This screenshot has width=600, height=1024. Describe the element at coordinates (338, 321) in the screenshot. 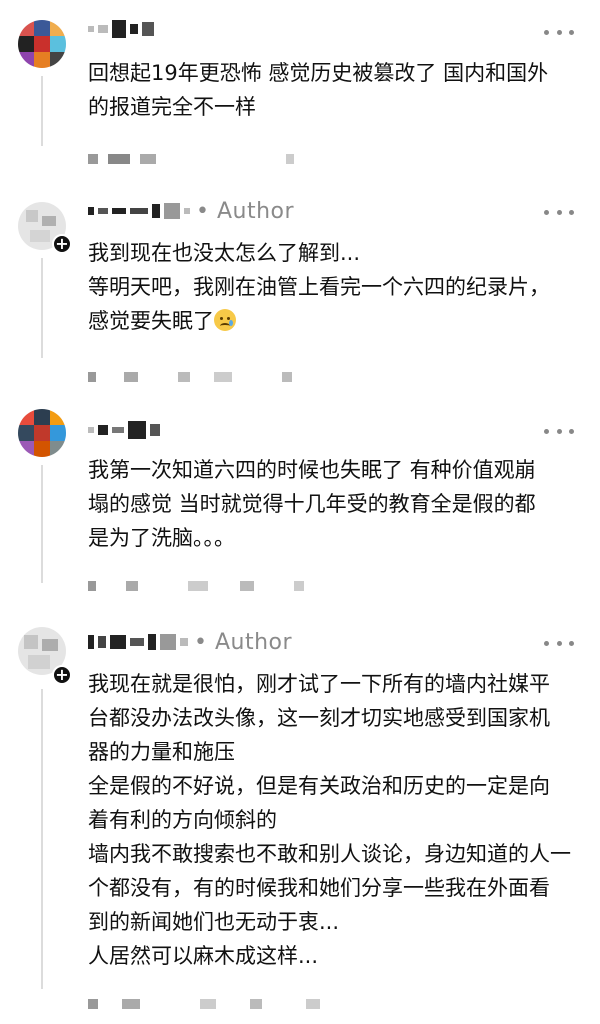

I see `comment-line-with-emoji: 感觉要失眠了` at that location.